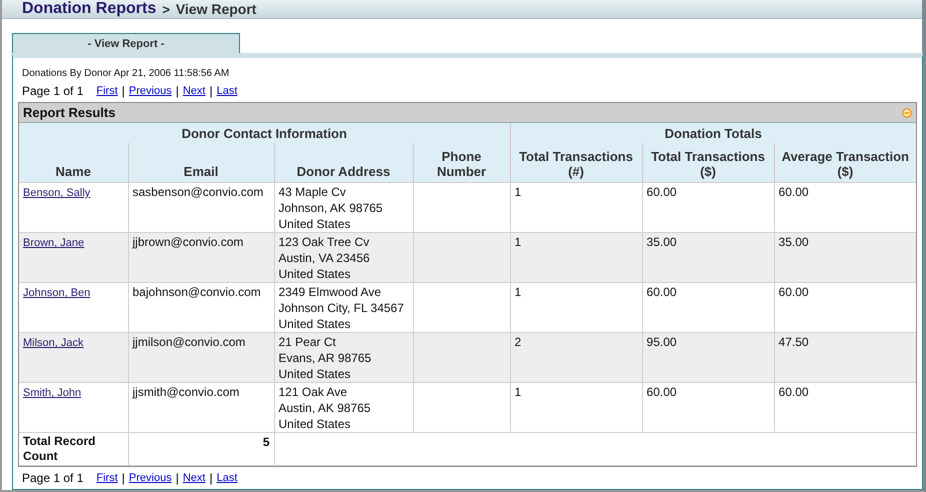 This screenshot has height=492, width=926. I want to click on email-cell: jjbrown@convio.com, so click(201, 257).